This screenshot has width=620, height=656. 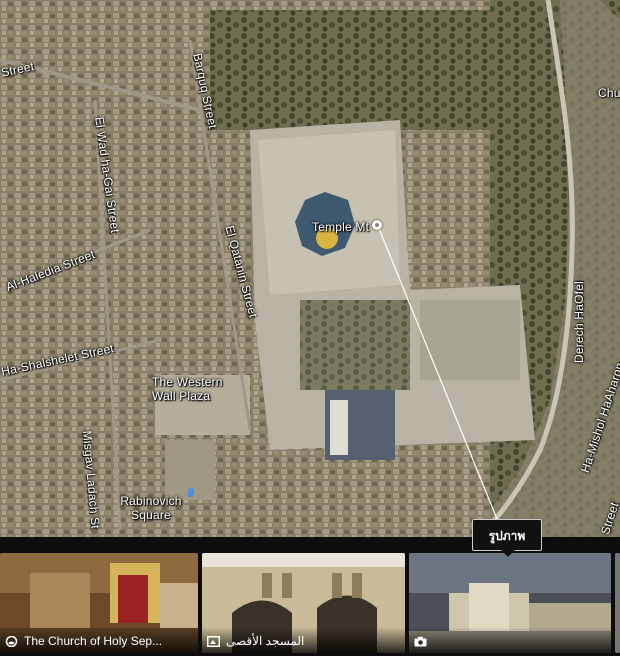 I want to click on temple-mount-label: Temple Mt, so click(x=341, y=227).